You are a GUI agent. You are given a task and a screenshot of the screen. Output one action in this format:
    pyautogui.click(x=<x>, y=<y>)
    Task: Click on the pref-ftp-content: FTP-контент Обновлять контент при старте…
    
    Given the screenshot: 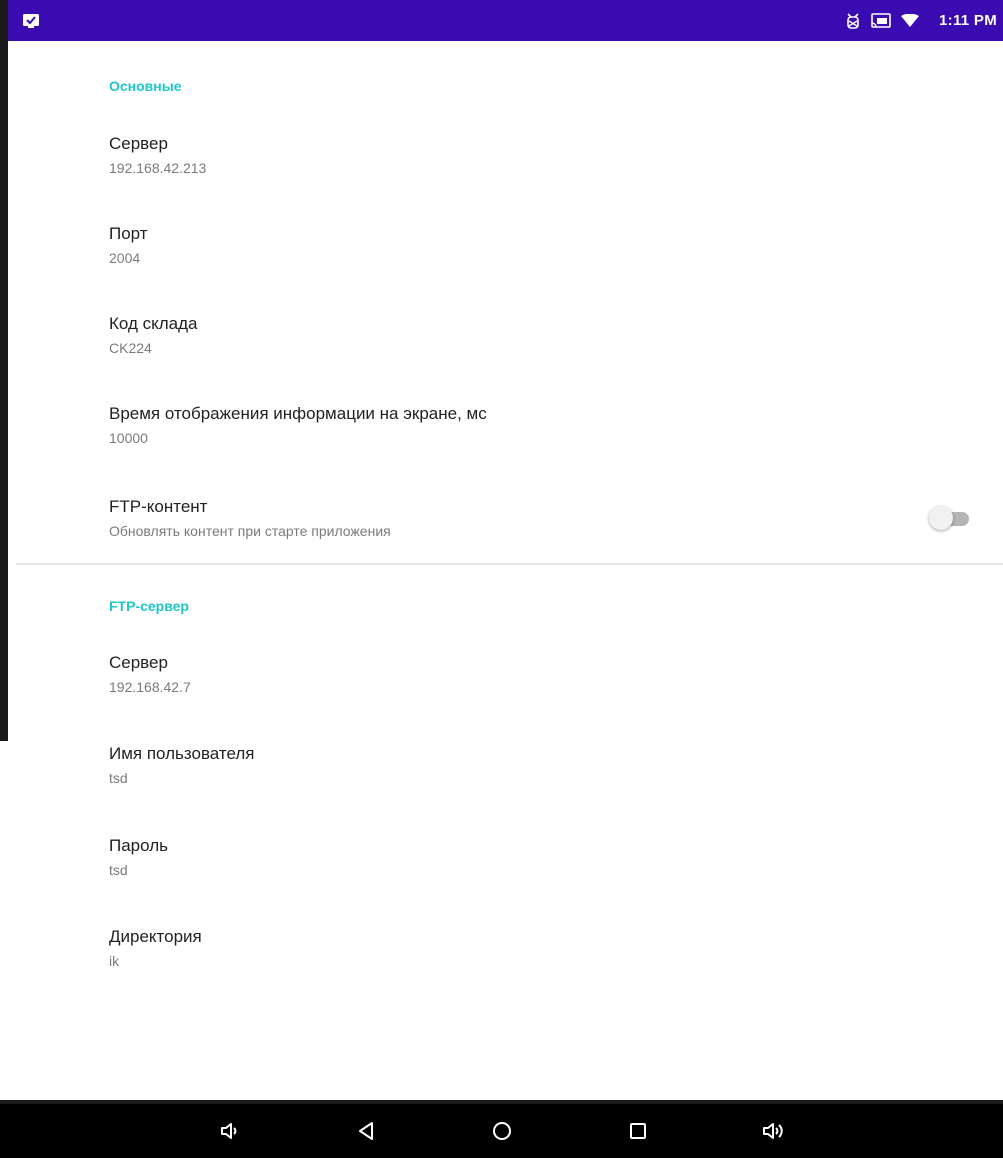 What is the action you would take?
    pyautogui.click(x=544, y=518)
    